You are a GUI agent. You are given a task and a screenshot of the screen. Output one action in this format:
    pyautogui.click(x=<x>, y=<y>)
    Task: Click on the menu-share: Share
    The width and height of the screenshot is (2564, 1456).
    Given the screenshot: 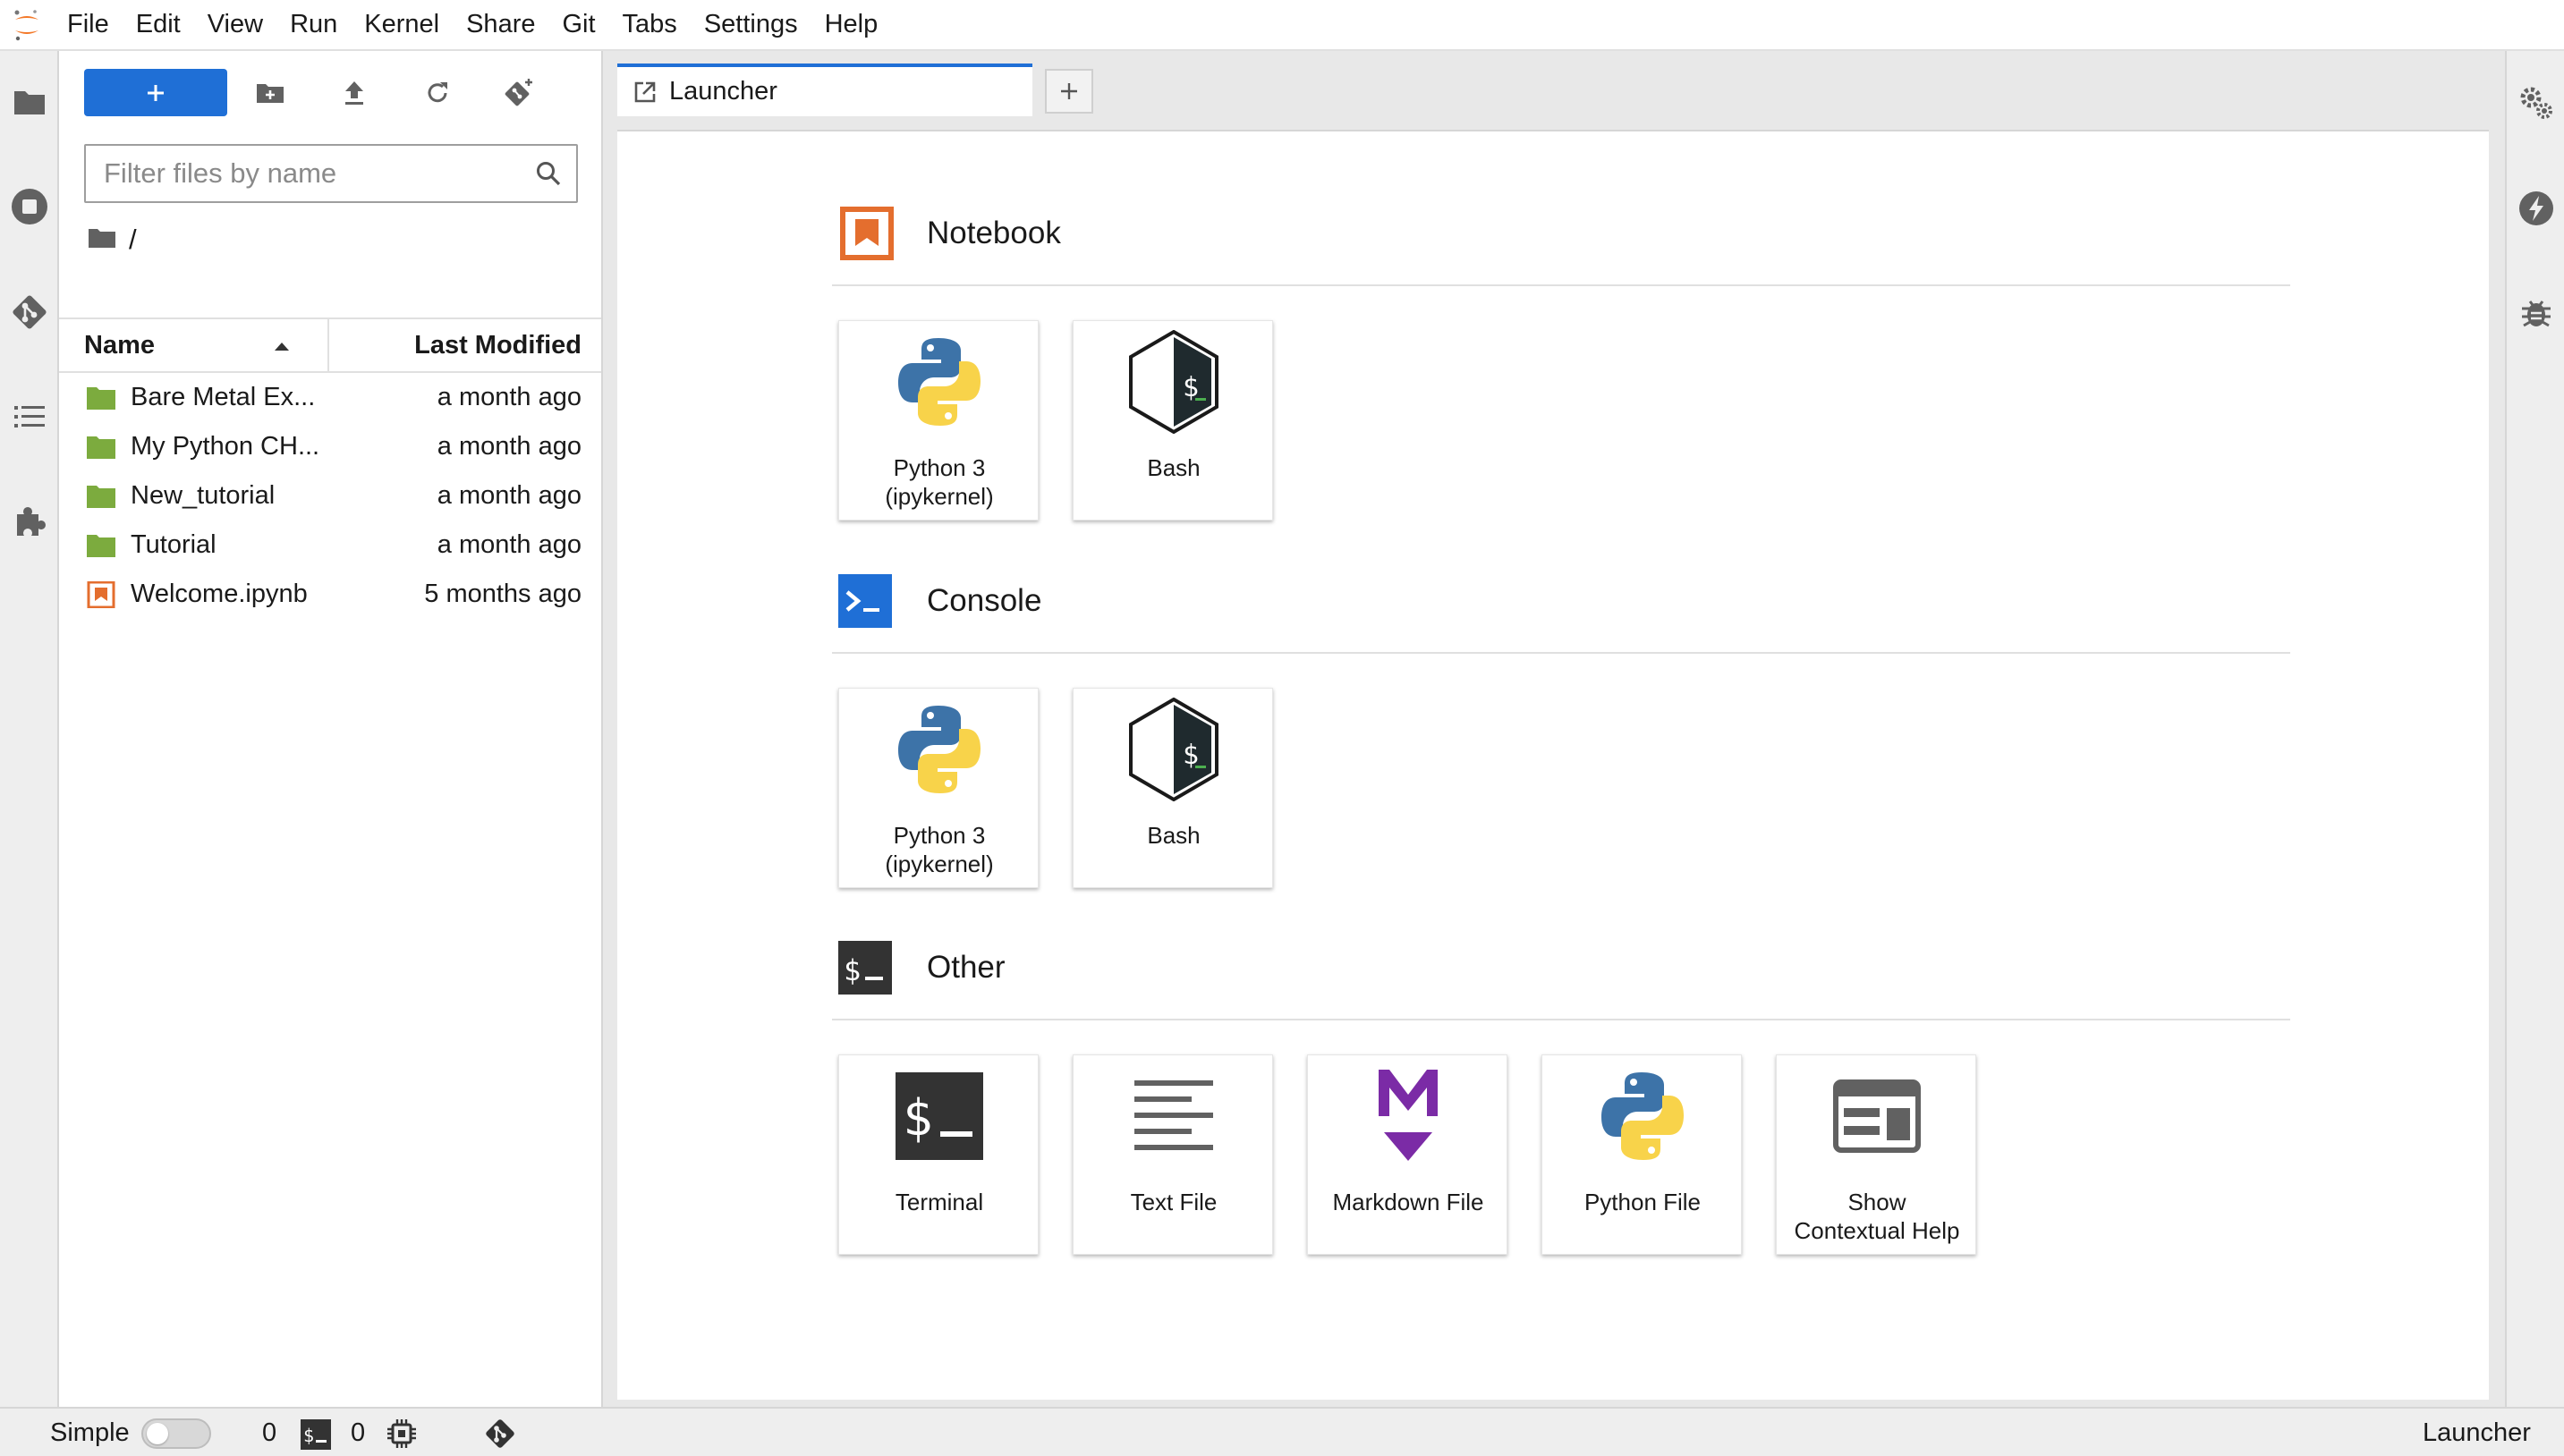 What is the action you would take?
    pyautogui.click(x=501, y=25)
    